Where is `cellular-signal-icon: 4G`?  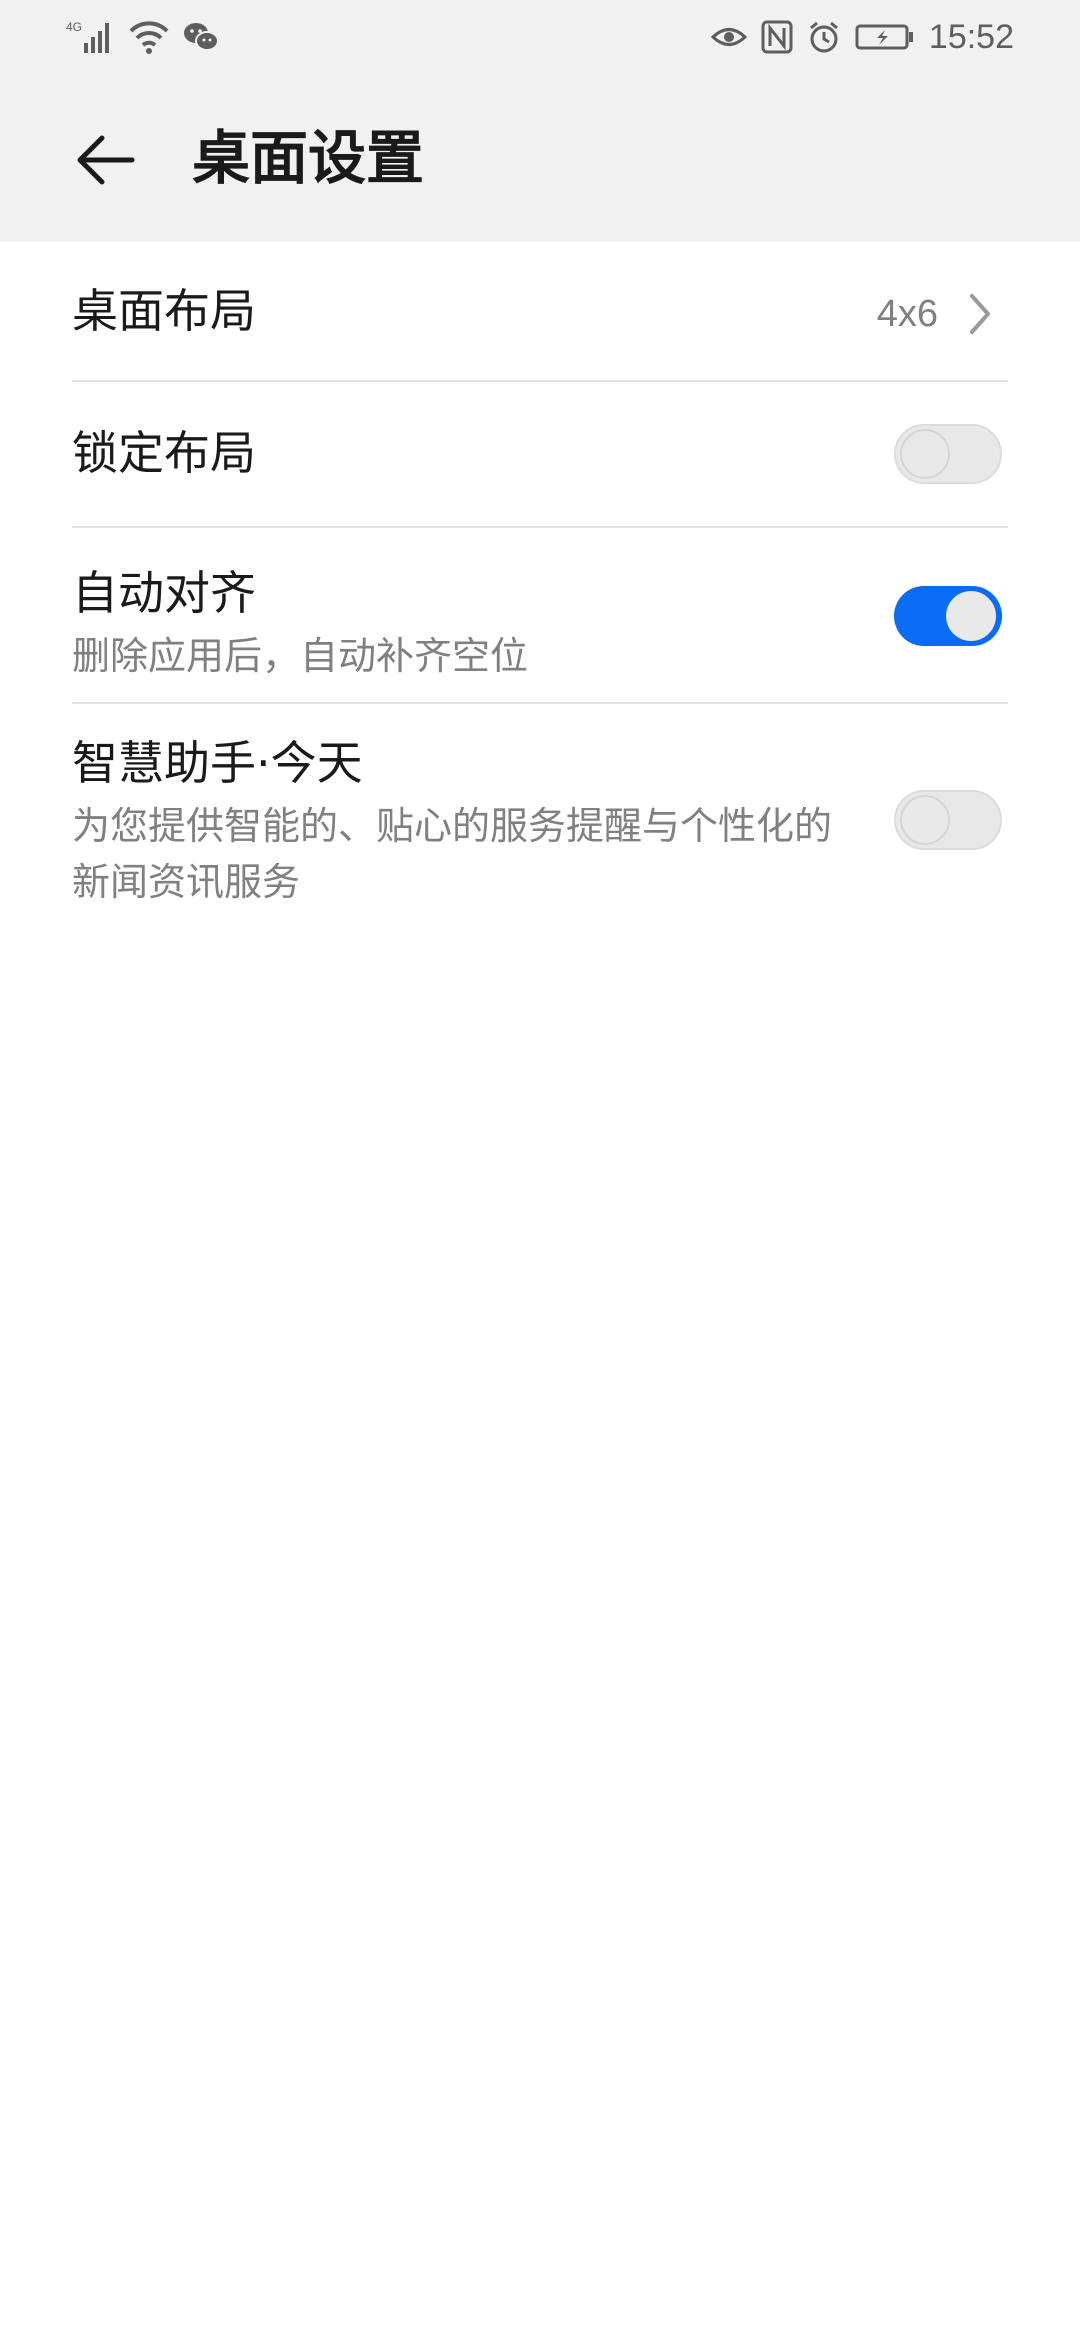
cellular-signal-icon: 4G is located at coordinates (91, 37).